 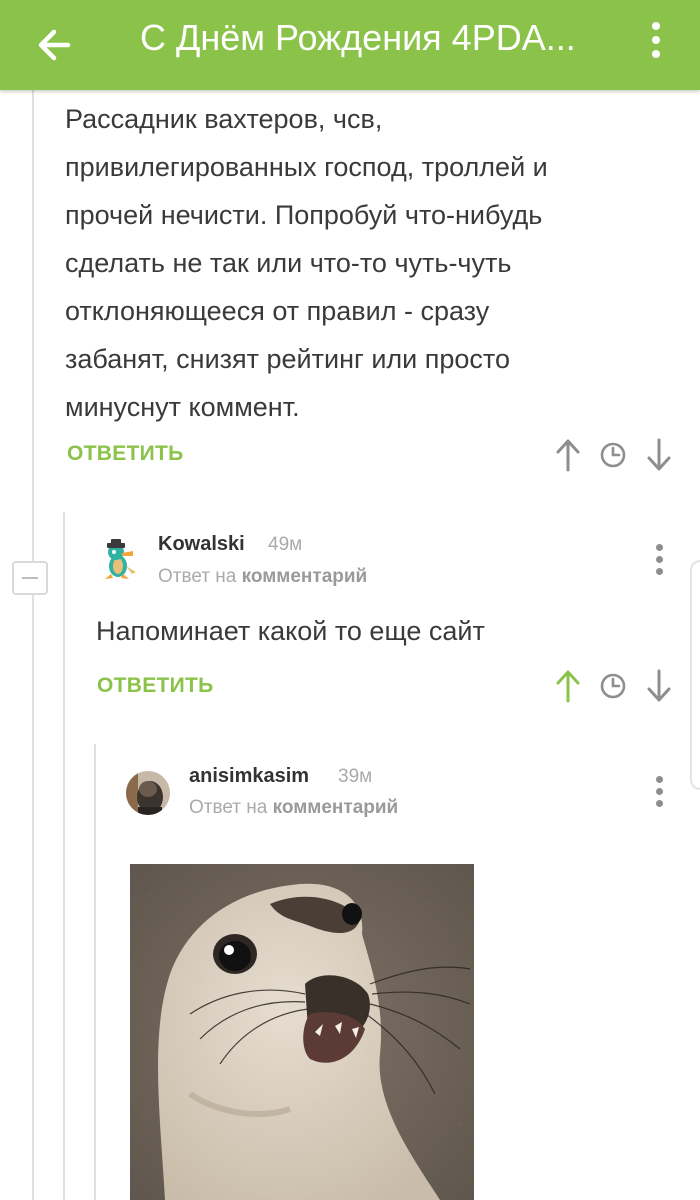 I want to click on username: anisimkasim, so click(x=249, y=776).